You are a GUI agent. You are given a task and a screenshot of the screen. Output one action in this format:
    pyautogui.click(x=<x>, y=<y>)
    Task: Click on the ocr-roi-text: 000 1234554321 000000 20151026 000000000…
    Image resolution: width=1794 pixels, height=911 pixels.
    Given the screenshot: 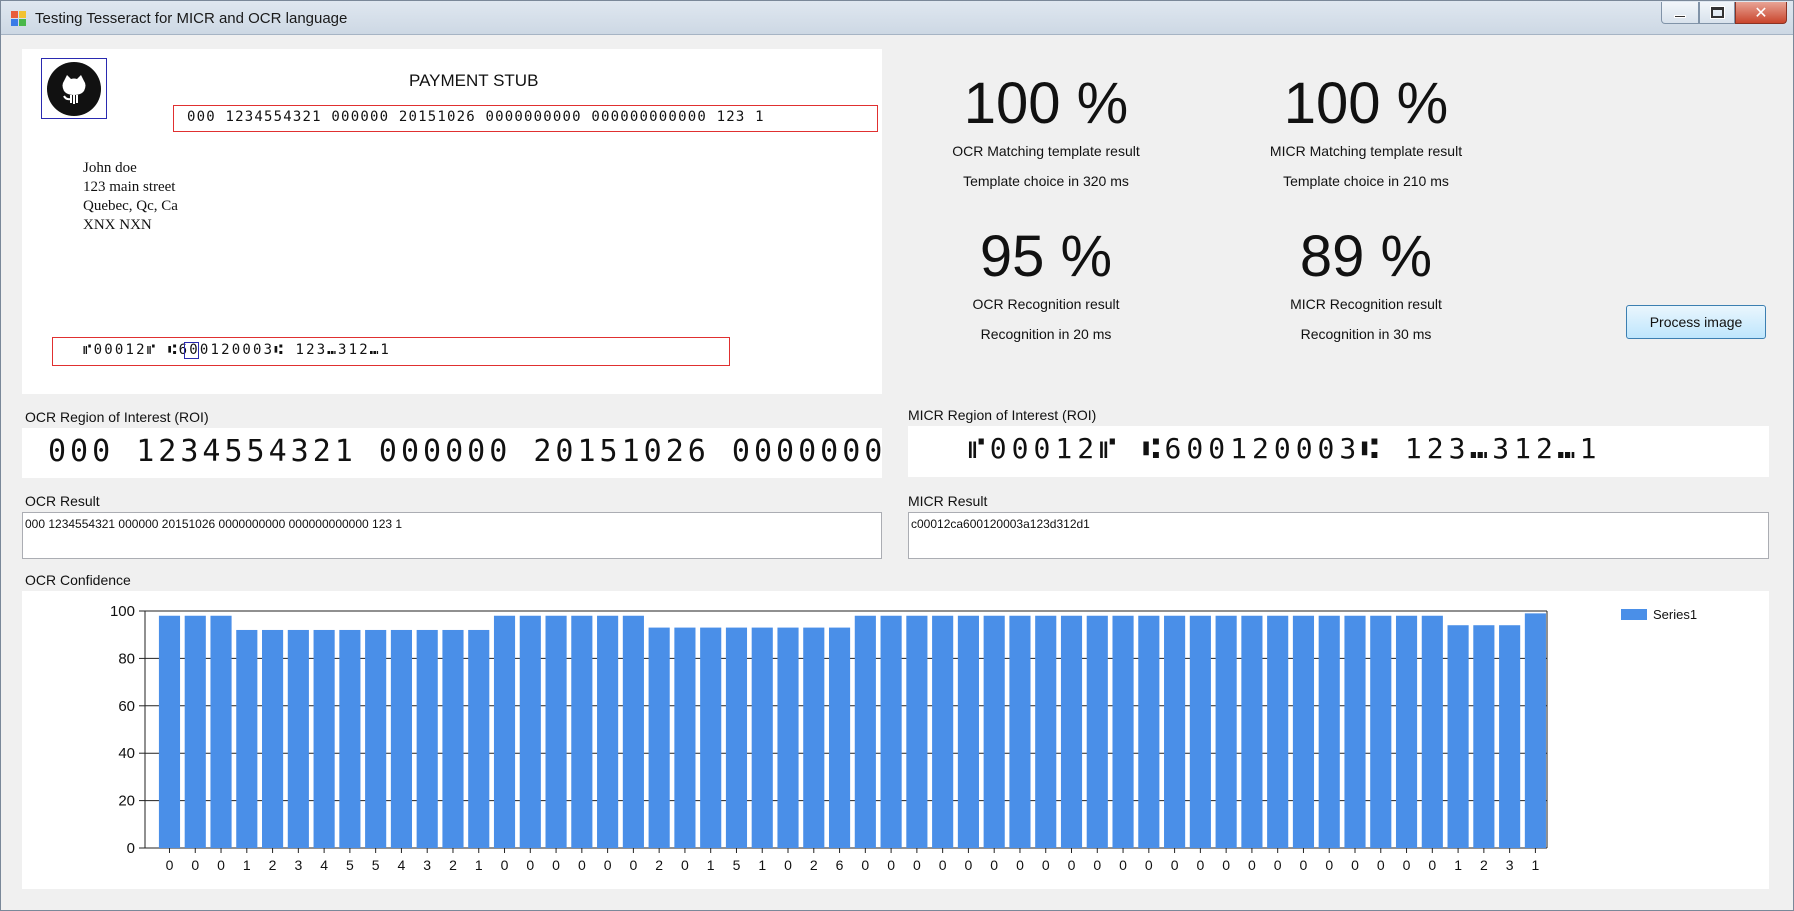 What is the action you would take?
    pyautogui.click(x=465, y=451)
    